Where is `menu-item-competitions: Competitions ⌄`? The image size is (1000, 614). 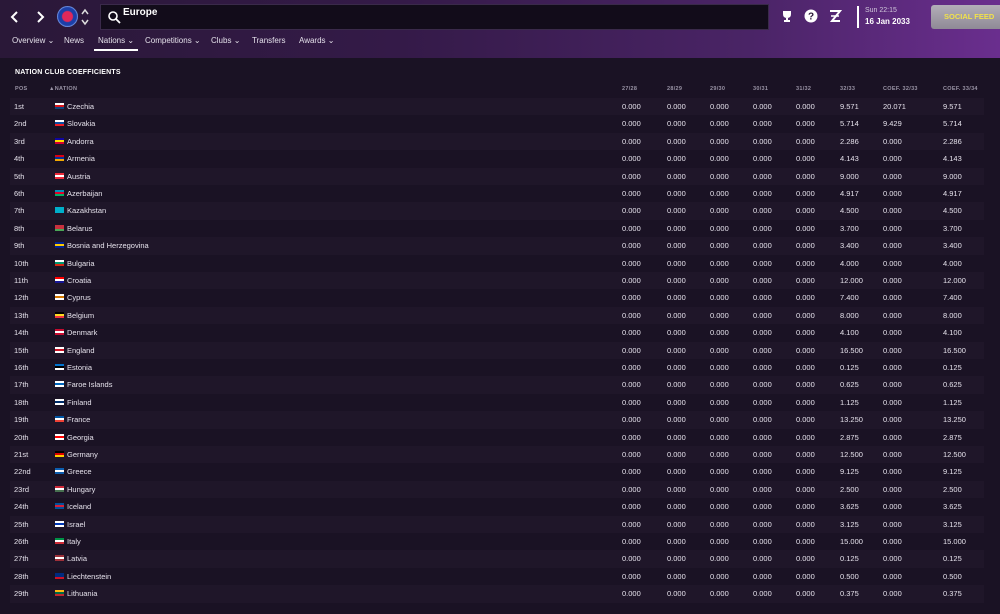
menu-item-competitions: Competitions ⌄ is located at coordinates (173, 42).